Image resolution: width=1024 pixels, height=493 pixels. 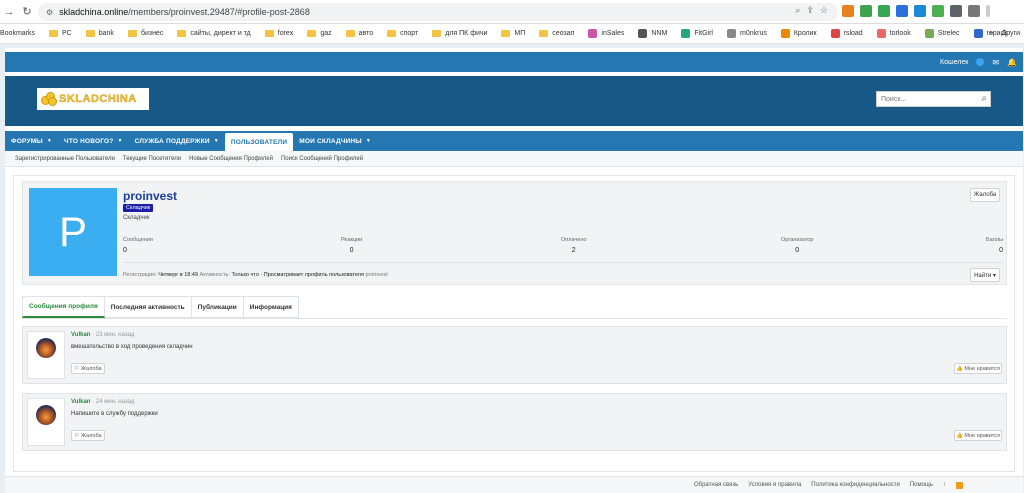 What do you see at coordinates (177, 141) in the screenshot?
I see `nav-tab: СЛУЖБА ПОДДЕРЖКИ ▼` at bounding box center [177, 141].